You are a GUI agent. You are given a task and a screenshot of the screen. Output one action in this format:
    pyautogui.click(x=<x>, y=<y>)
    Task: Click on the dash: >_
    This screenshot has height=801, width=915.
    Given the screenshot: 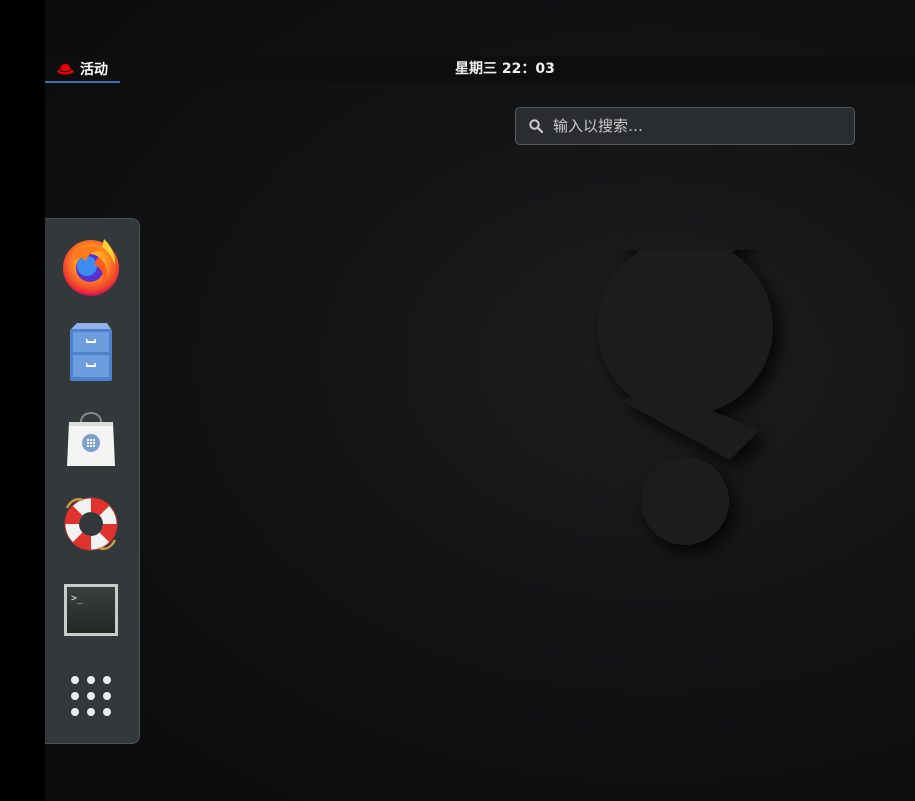 What is the action you would take?
    pyautogui.click(x=92, y=481)
    